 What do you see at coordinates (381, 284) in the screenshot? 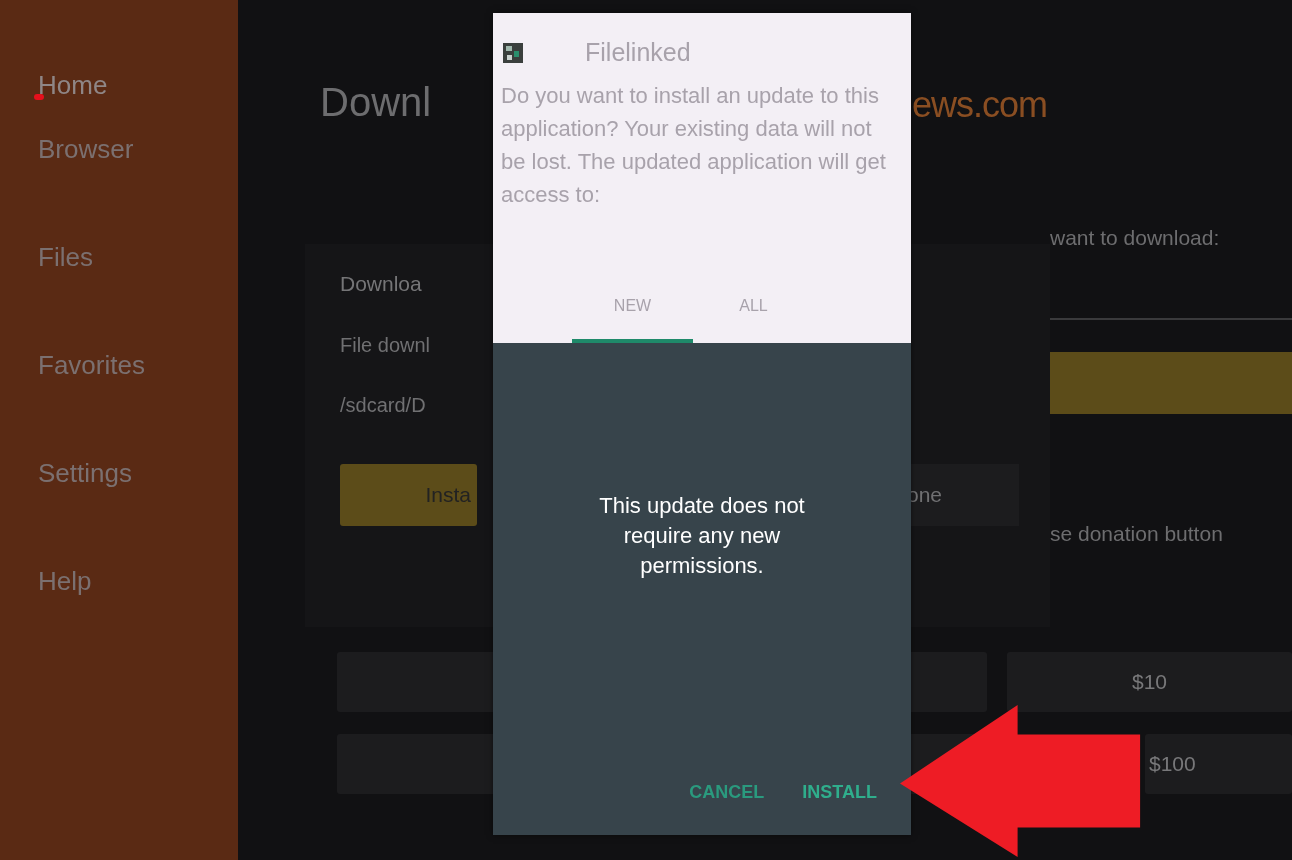
I see `card-title: Downloa` at bounding box center [381, 284].